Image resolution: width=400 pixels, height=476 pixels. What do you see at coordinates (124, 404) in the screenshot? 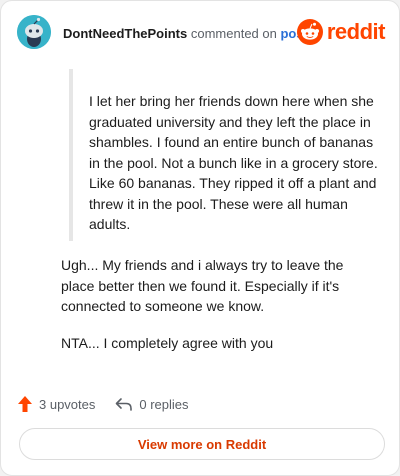
I see `reply-arrow-icon` at bounding box center [124, 404].